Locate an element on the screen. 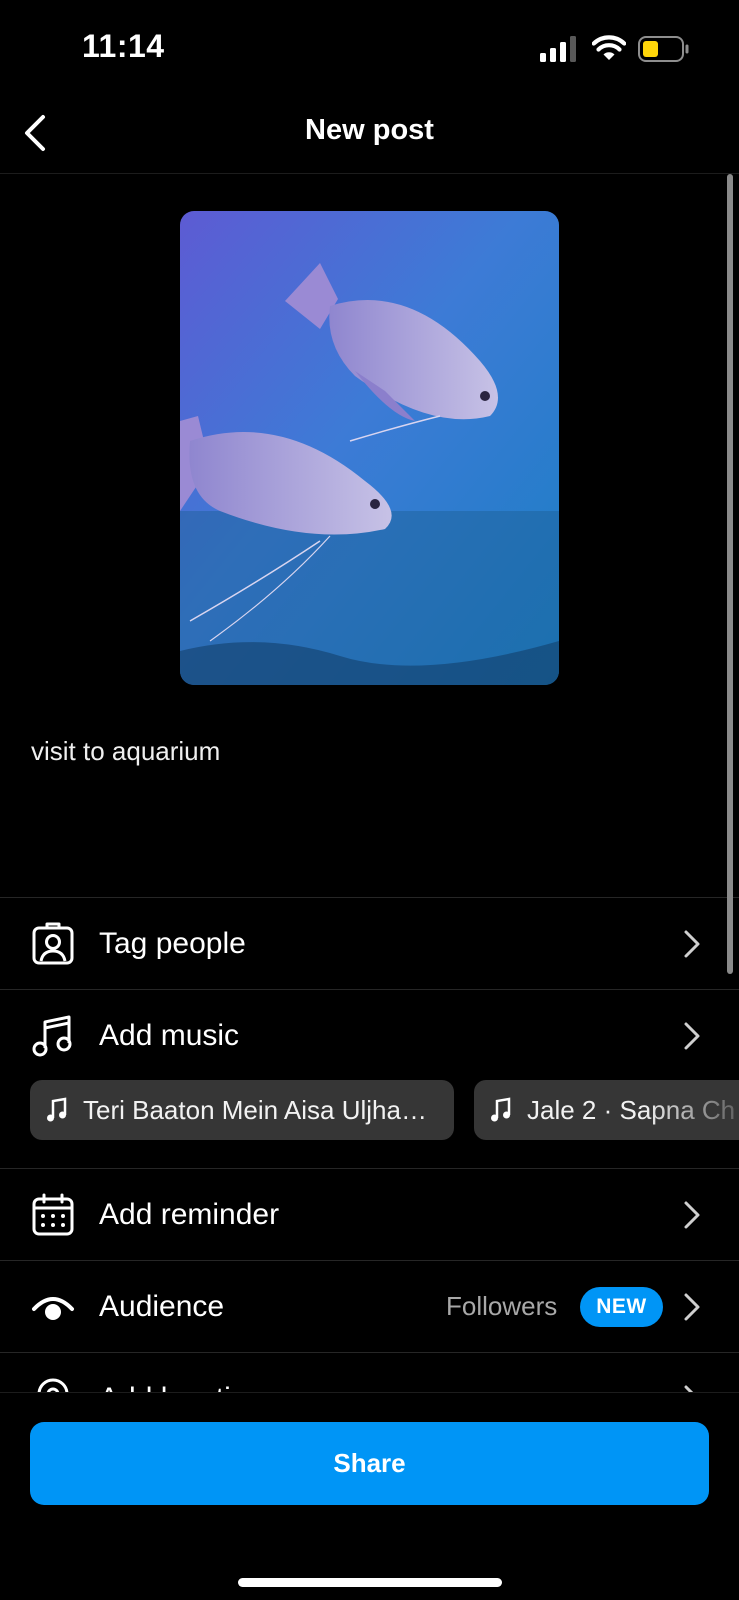  audience-row: Audience Followers NEW is located at coordinates (369, 1306).